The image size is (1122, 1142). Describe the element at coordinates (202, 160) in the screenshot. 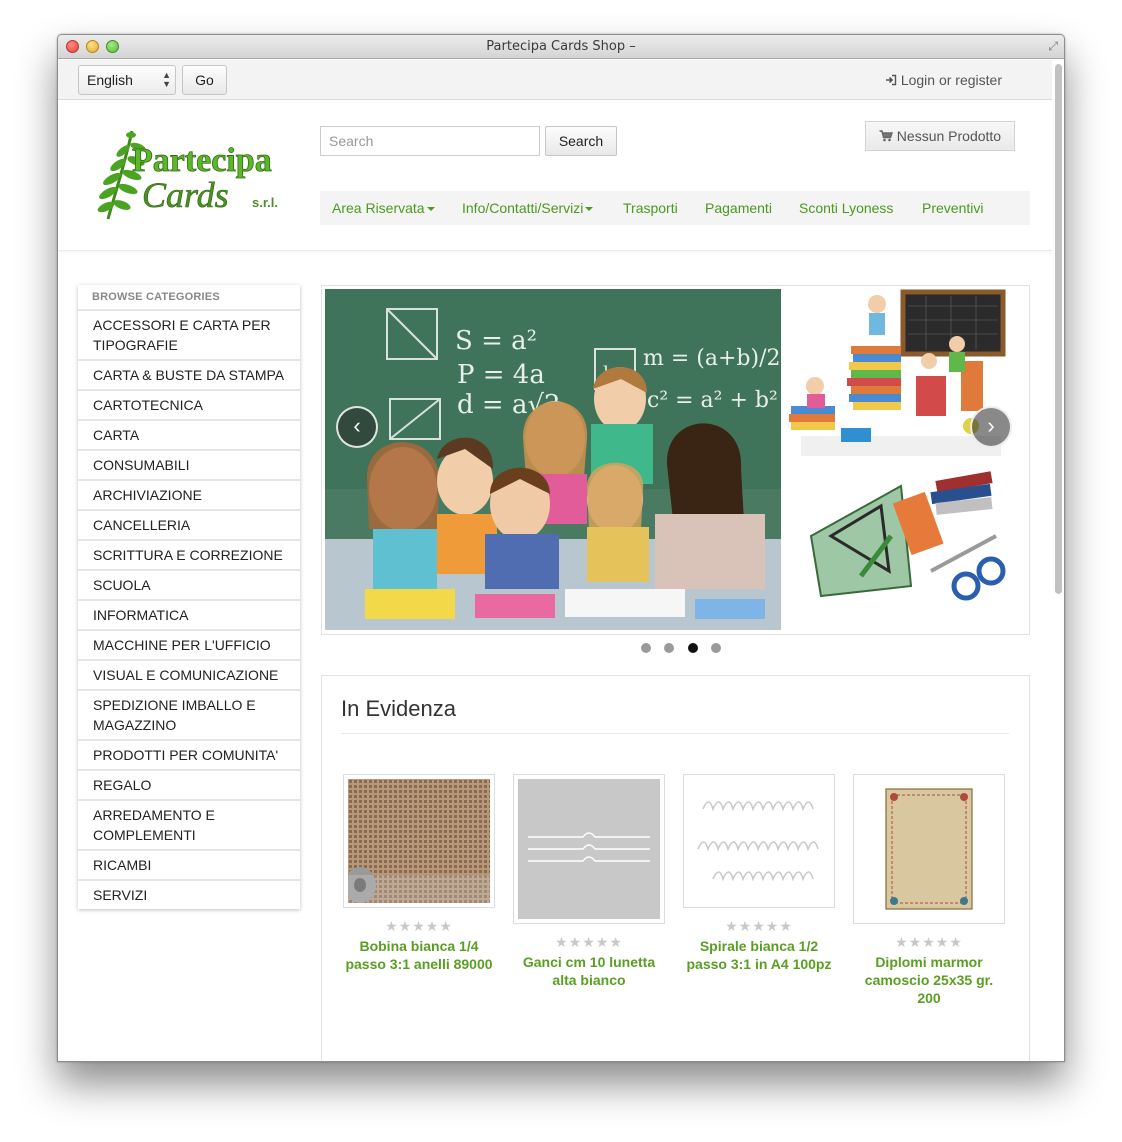

I see `svg-text: Partecipa` at that location.